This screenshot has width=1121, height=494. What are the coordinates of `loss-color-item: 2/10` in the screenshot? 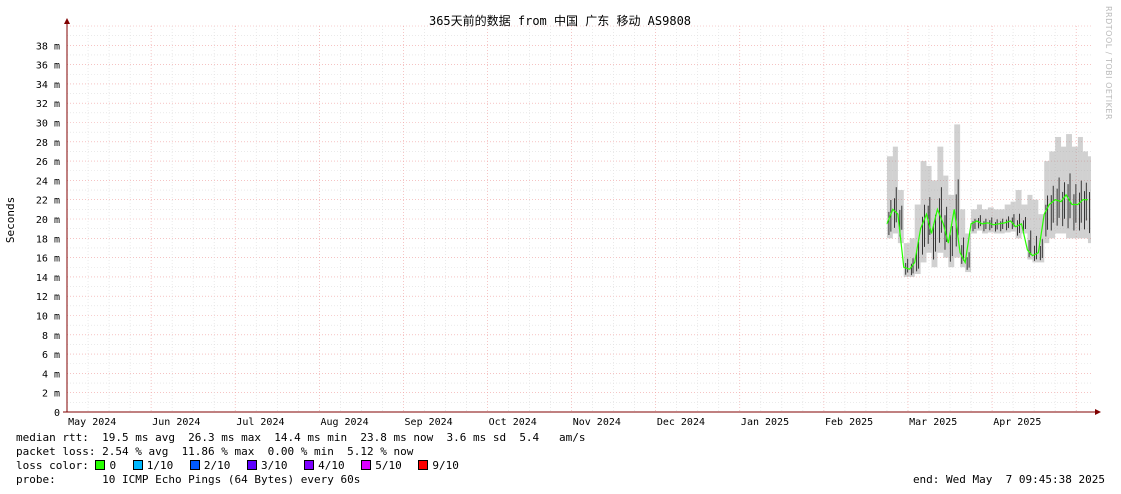 It's located at (206, 465).